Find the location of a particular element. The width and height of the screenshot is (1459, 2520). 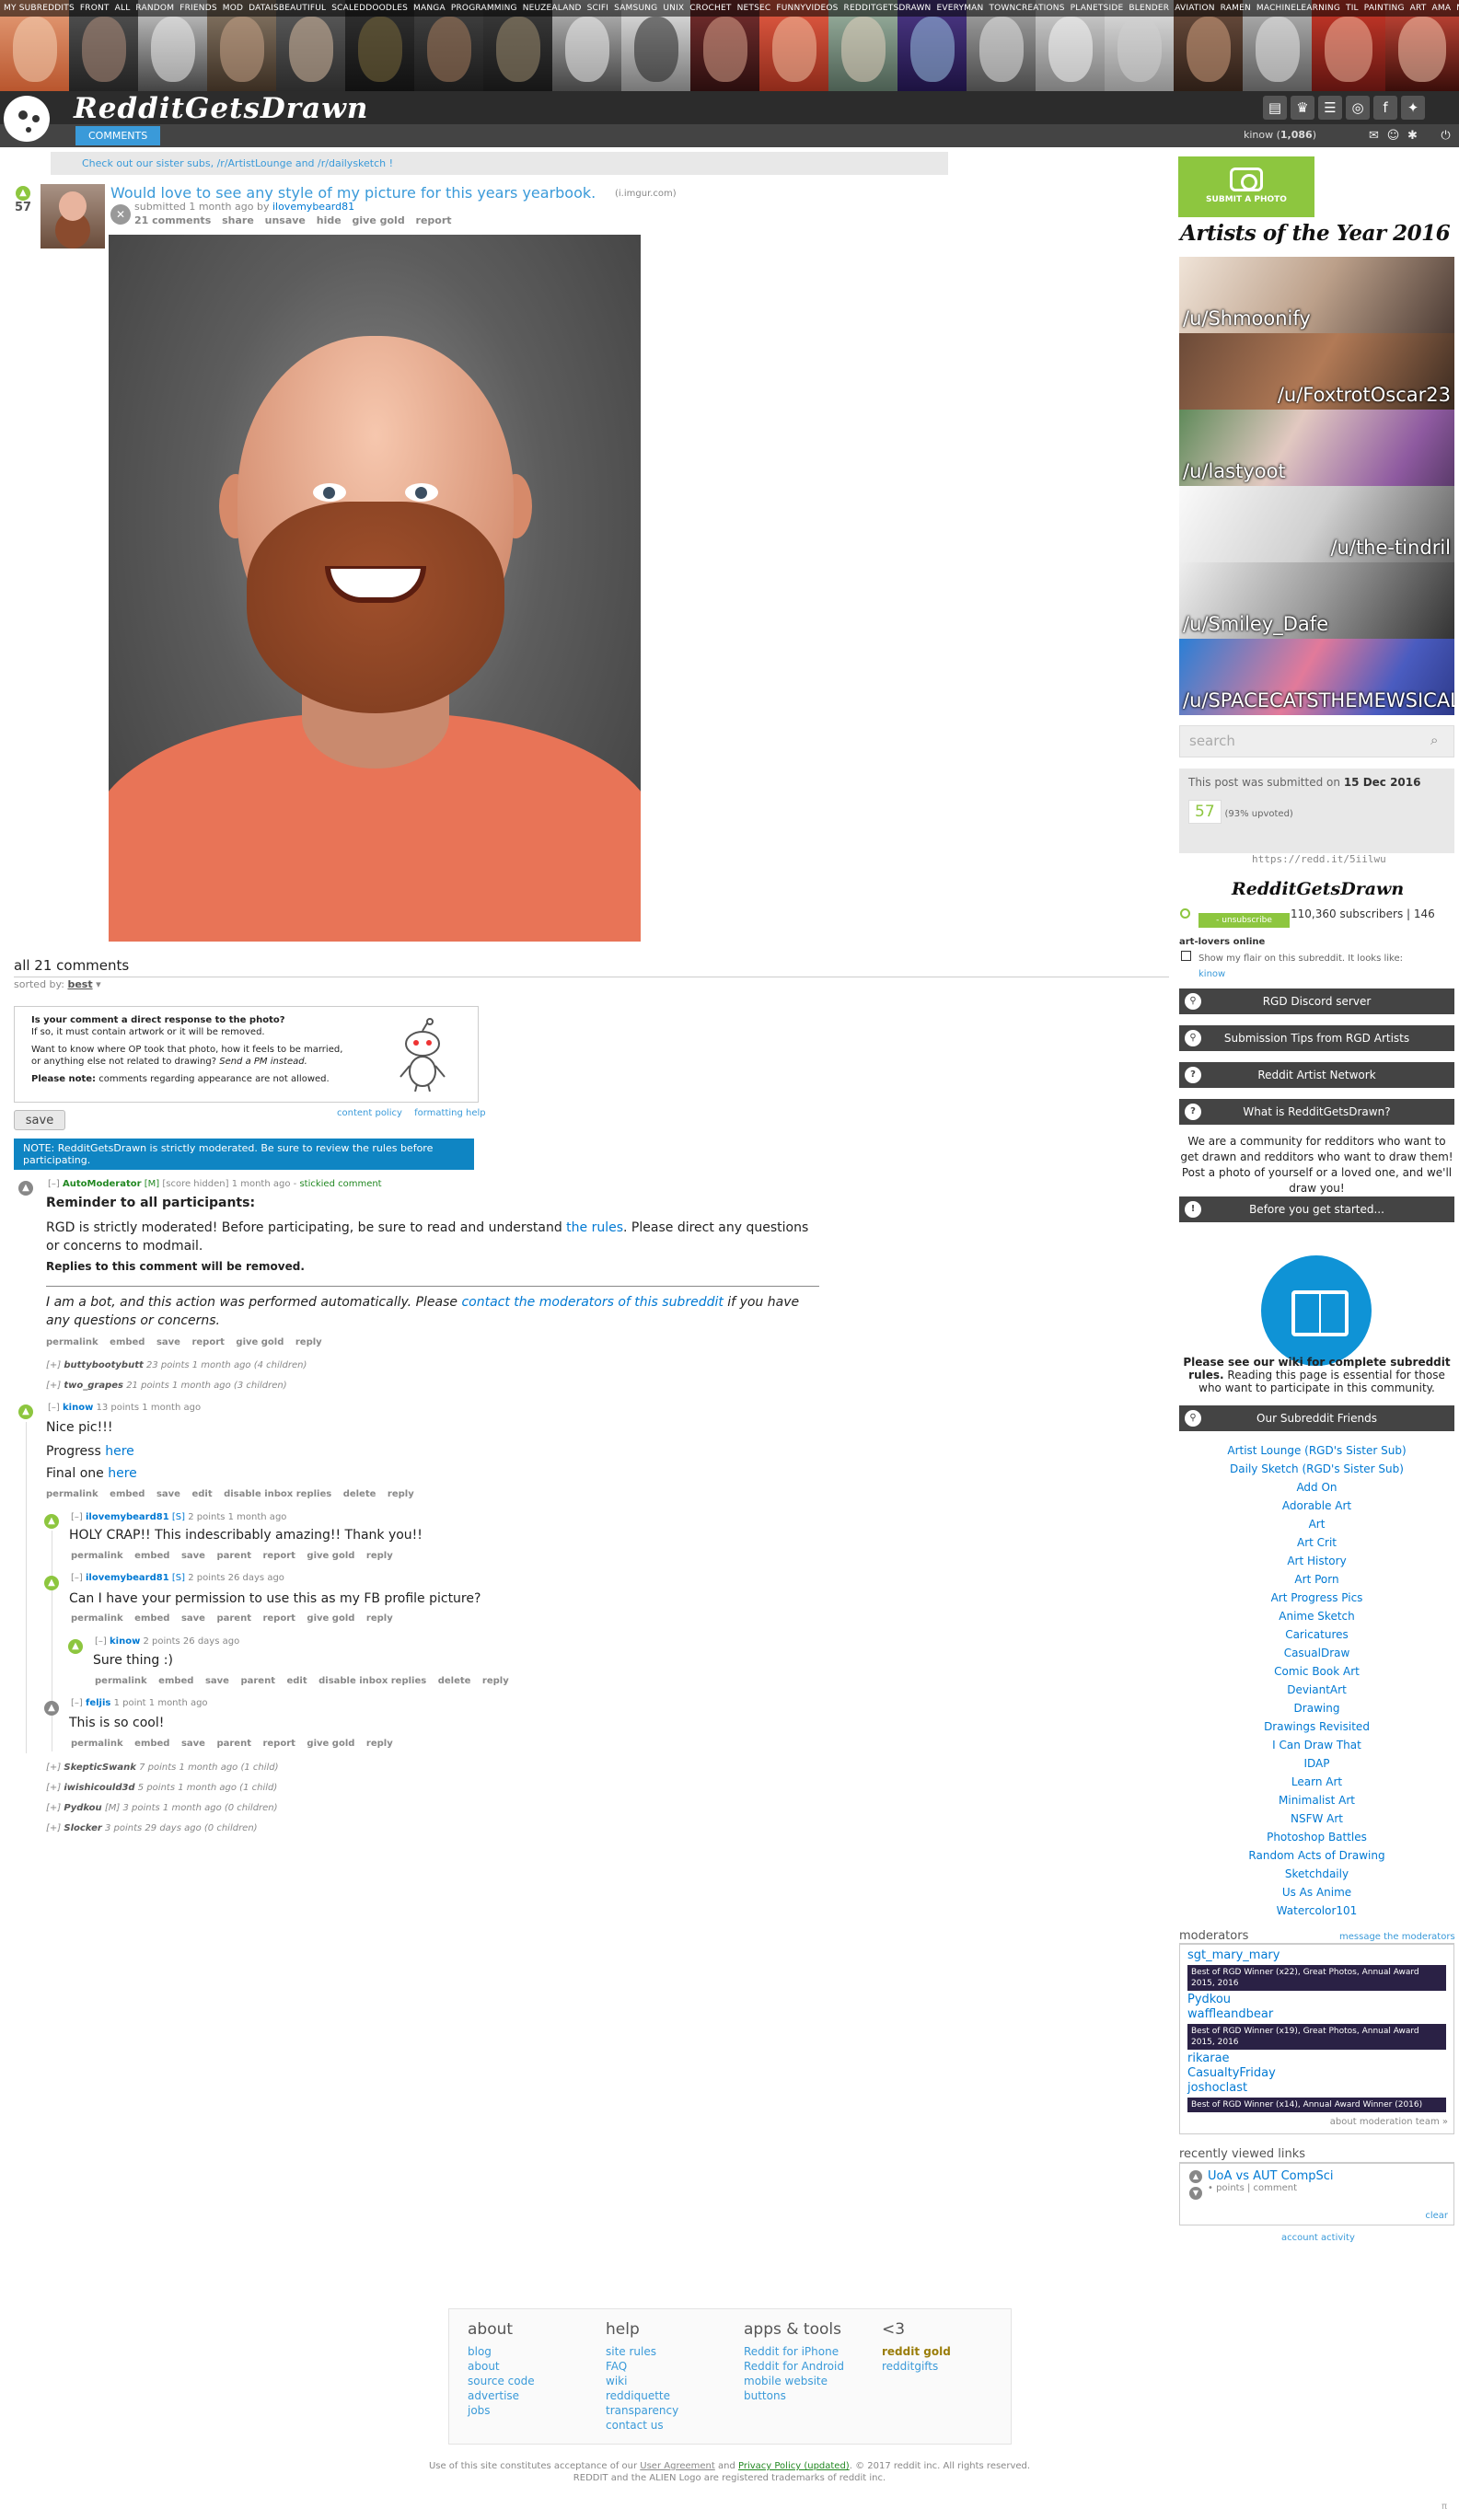

logout-power-icon: ⏻ is located at coordinates (1445, 136).